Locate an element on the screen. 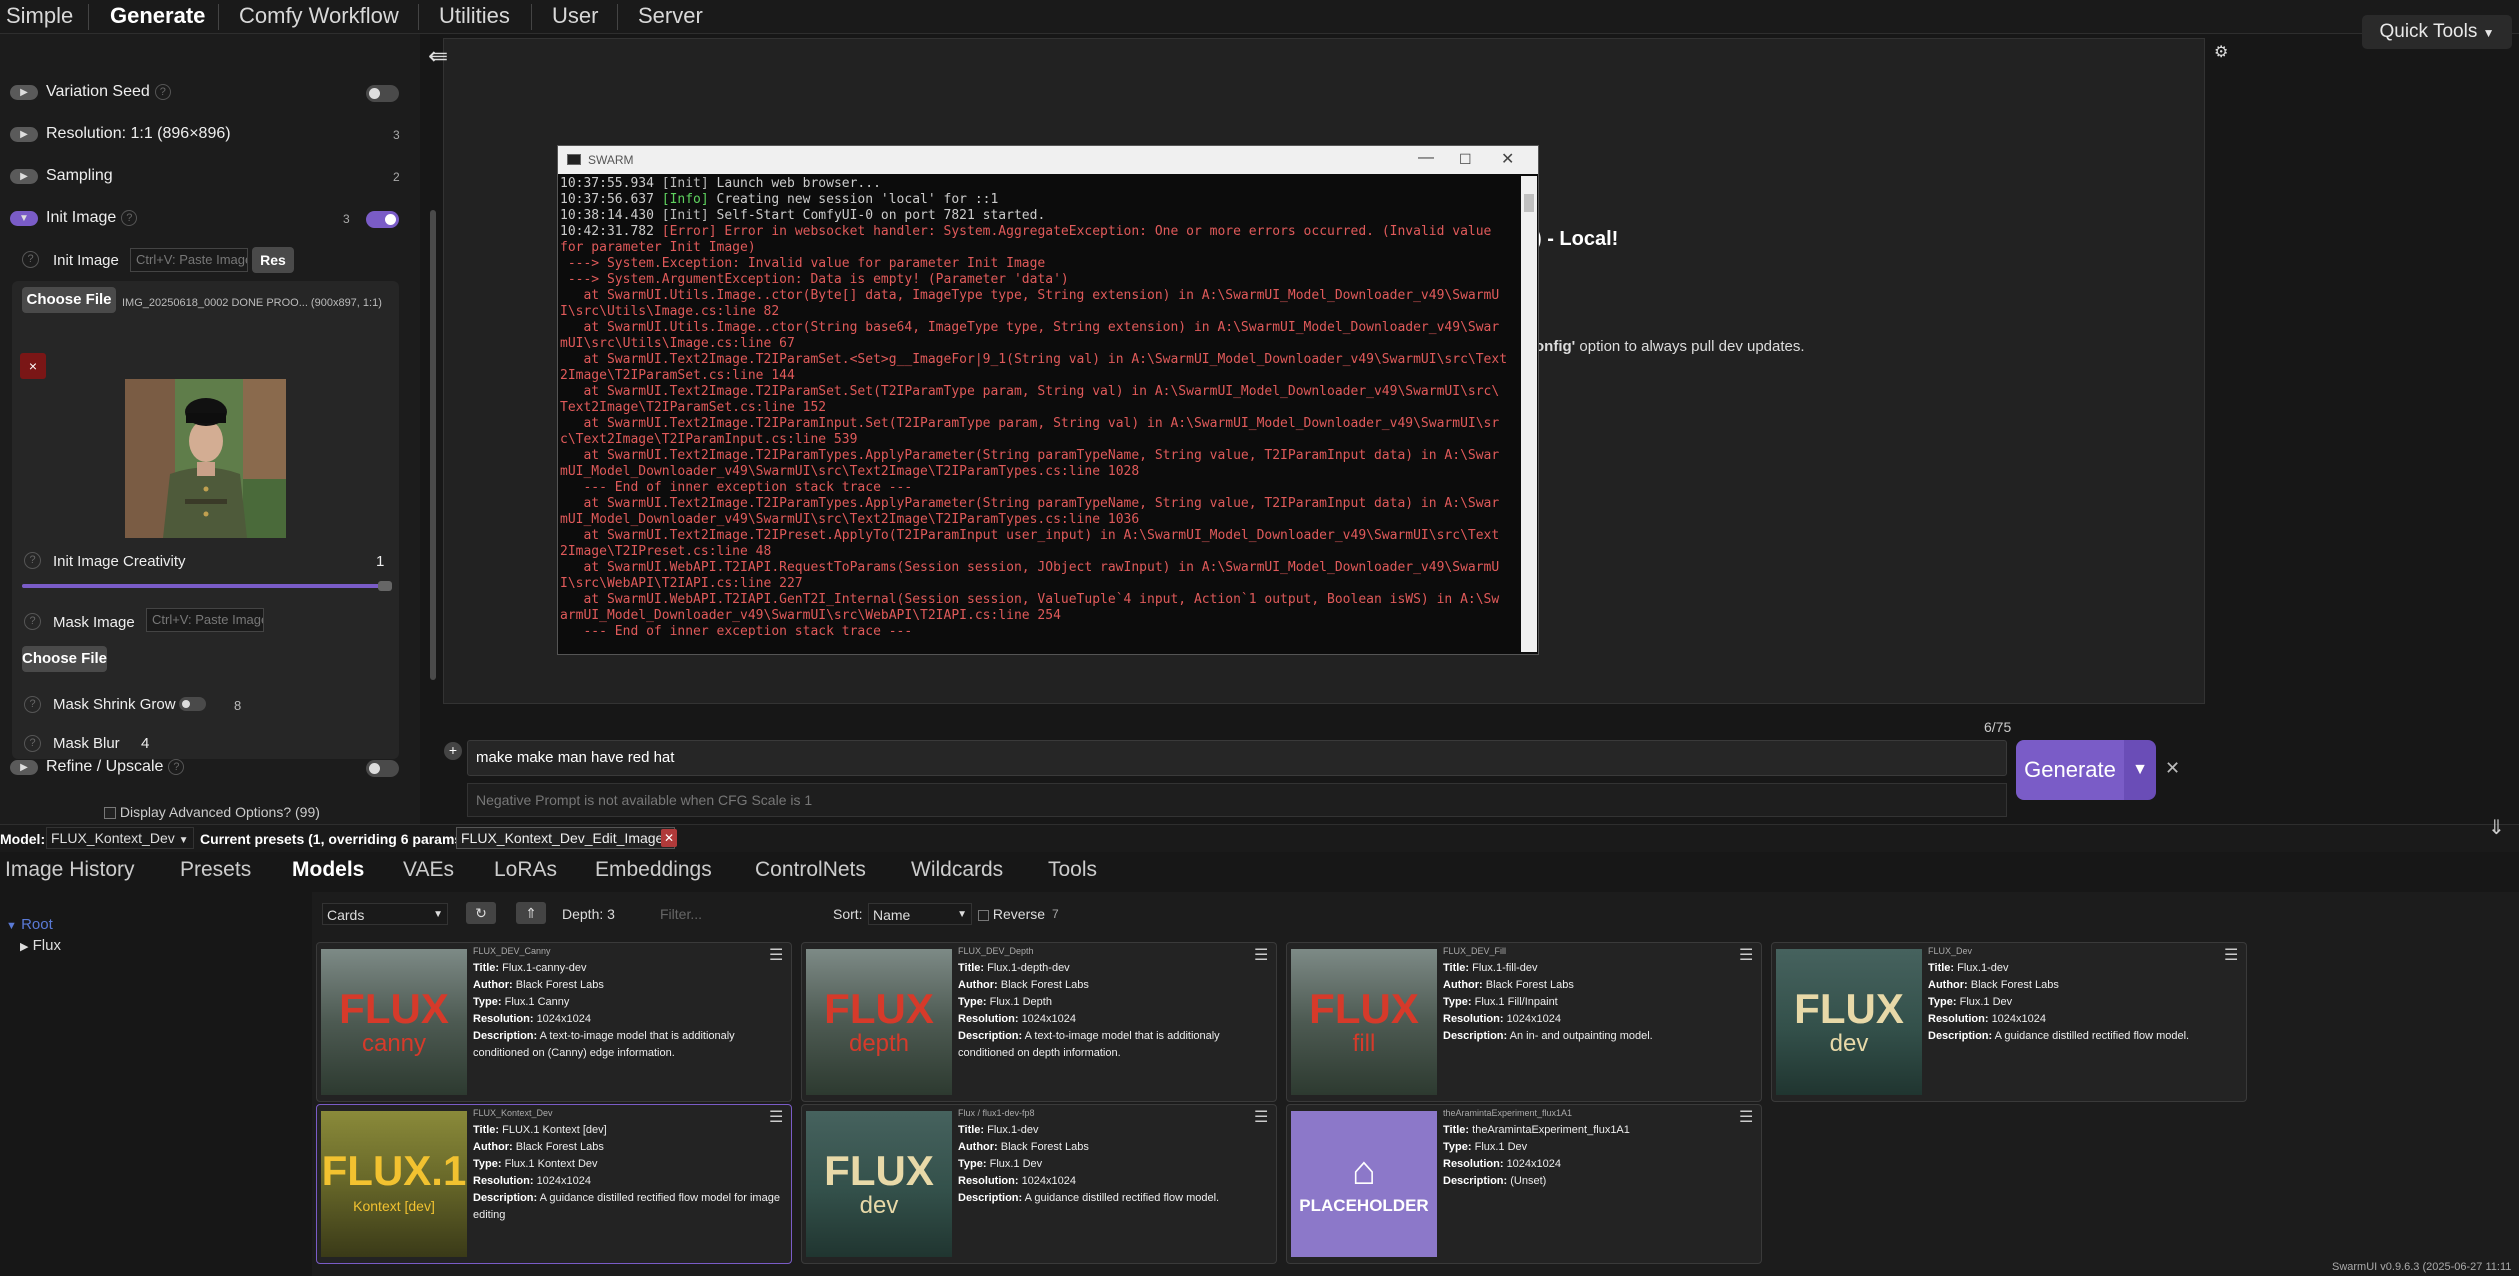 This screenshot has width=2519, height=1276. tab-embeddings: Embeddings is located at coordinates (653, 870).